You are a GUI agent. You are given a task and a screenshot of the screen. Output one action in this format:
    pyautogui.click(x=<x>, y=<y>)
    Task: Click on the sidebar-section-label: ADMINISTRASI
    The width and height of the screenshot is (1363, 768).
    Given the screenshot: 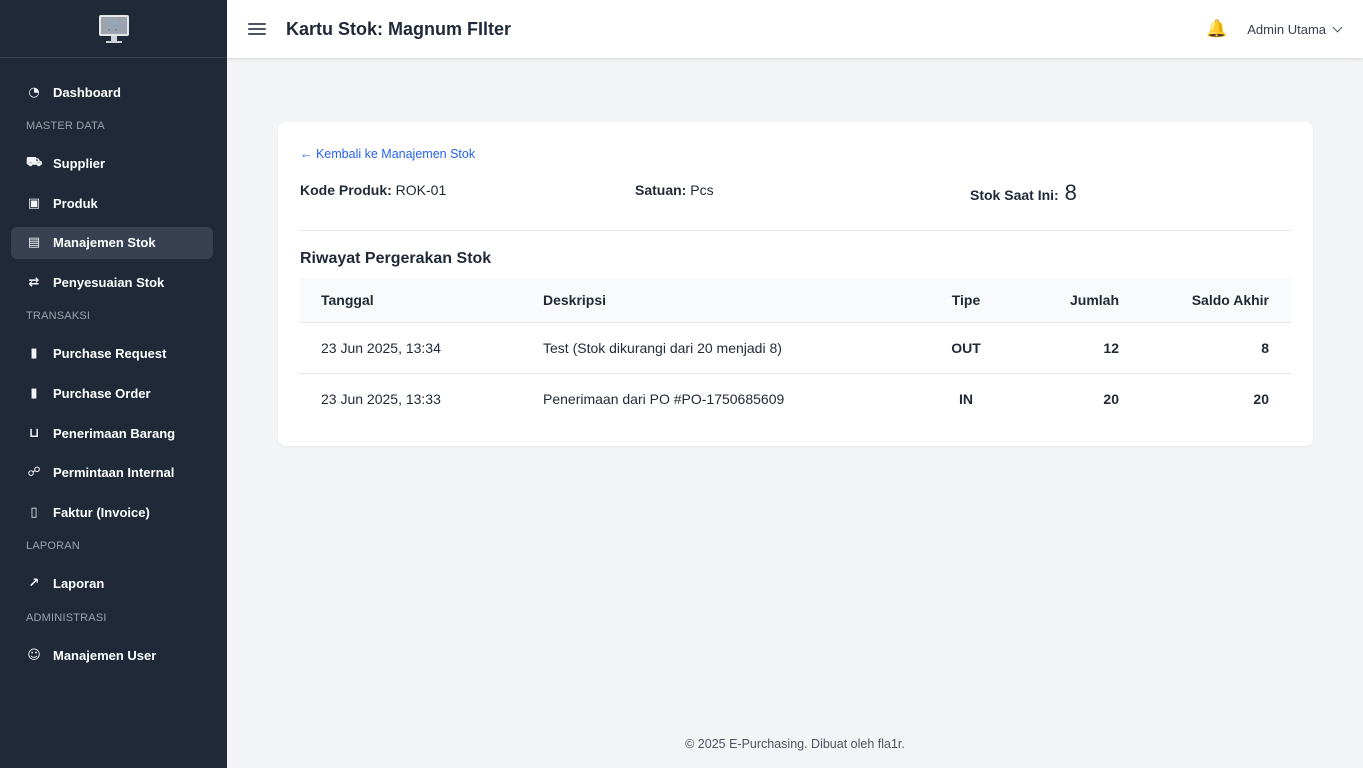 What is the action you would take?
    pyautogui.click(x=66, y=617)
    